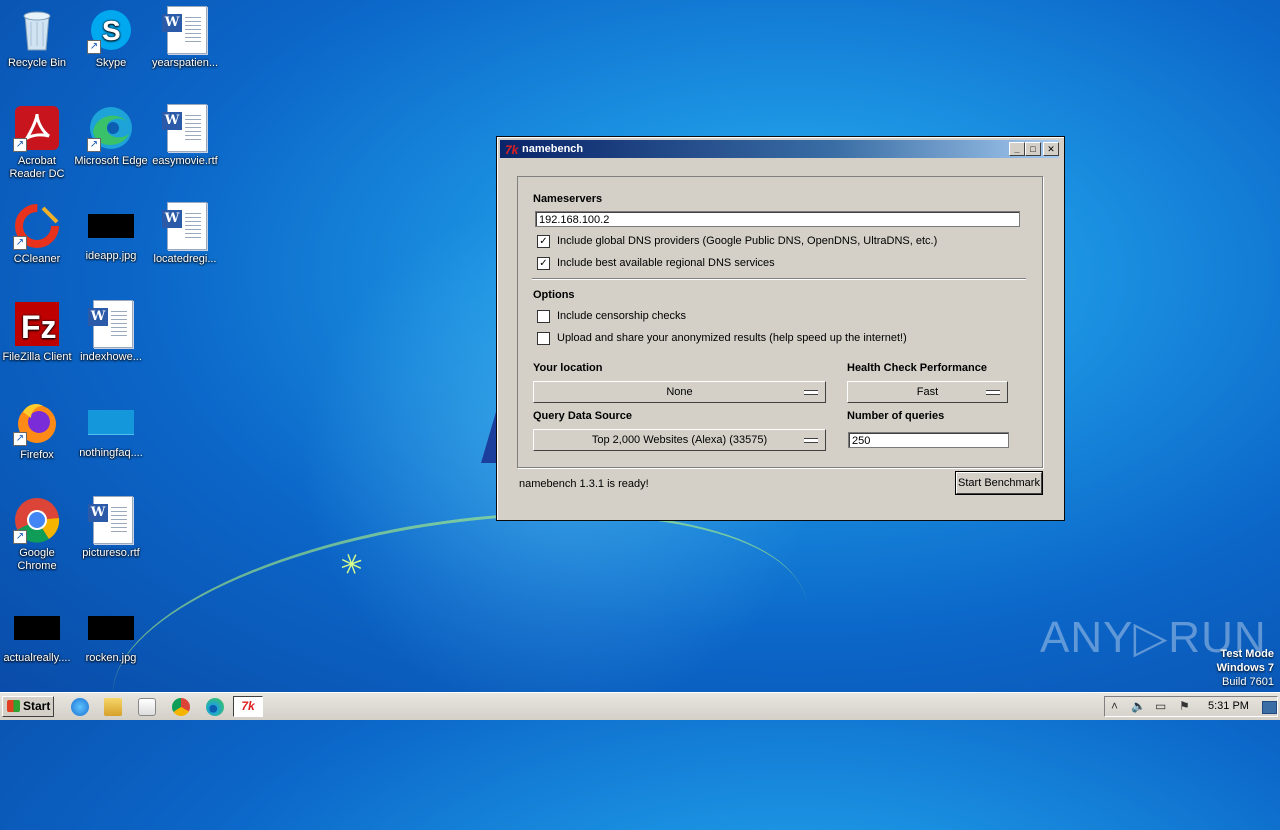  I want to click on desktop-icon-easymovie: W easymovie.rtf, so click(185, 136).